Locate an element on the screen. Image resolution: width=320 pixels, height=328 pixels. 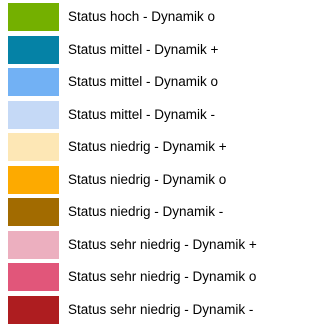
legend-item-10: Status sehr niedrig - Dynamik - is located at coordinates (157, 310).